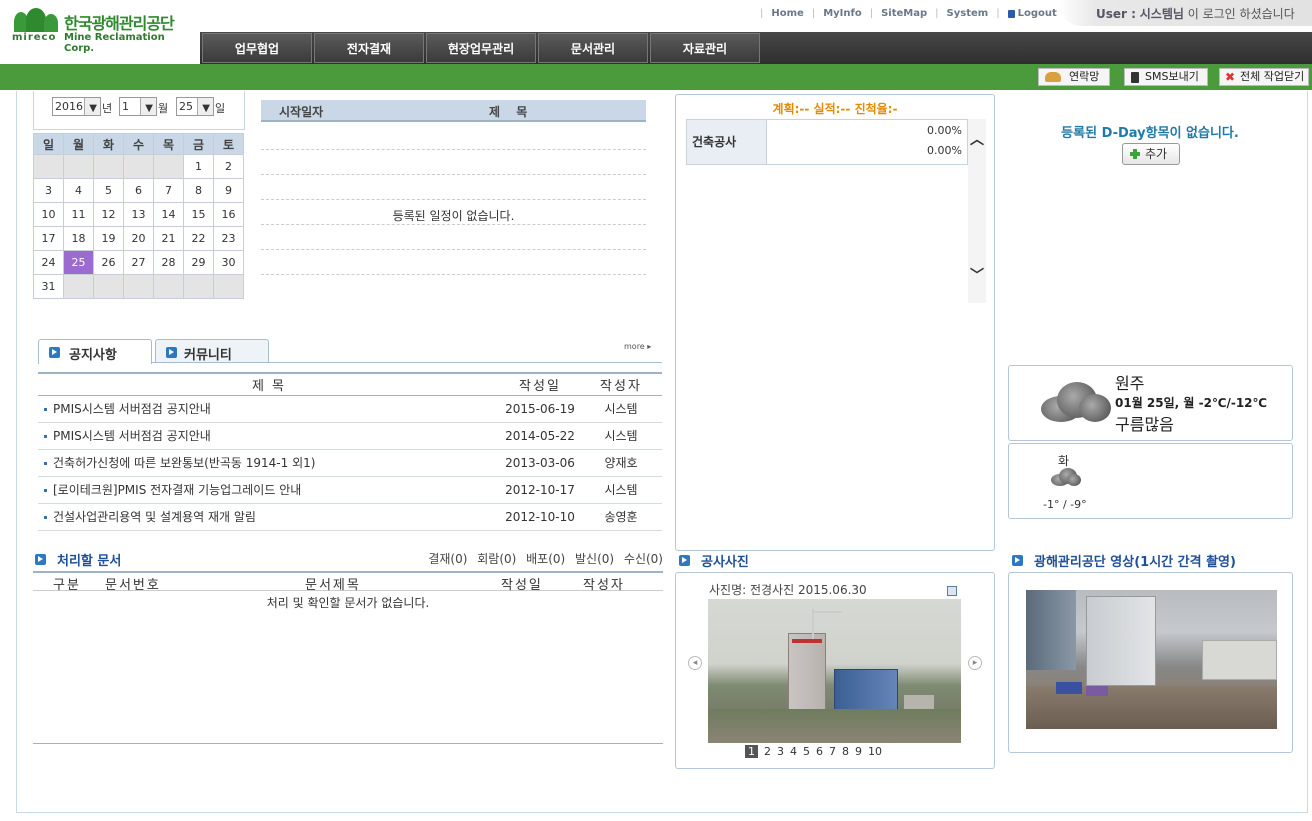 This screenshot has height=821, width=1312. I want to click on calendar-day: 10, so click(48, 214).